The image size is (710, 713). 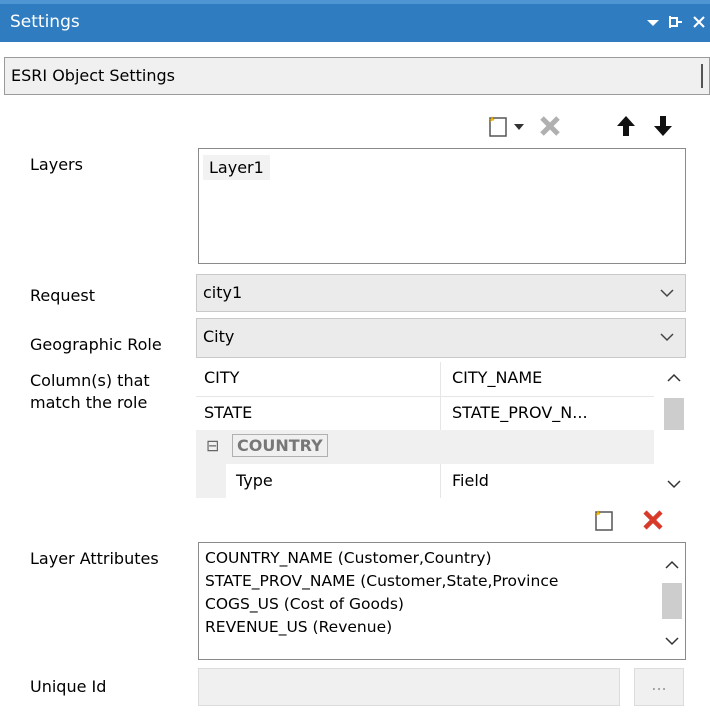 I want to click on layers-toolbar, so click(x=584, y=127).